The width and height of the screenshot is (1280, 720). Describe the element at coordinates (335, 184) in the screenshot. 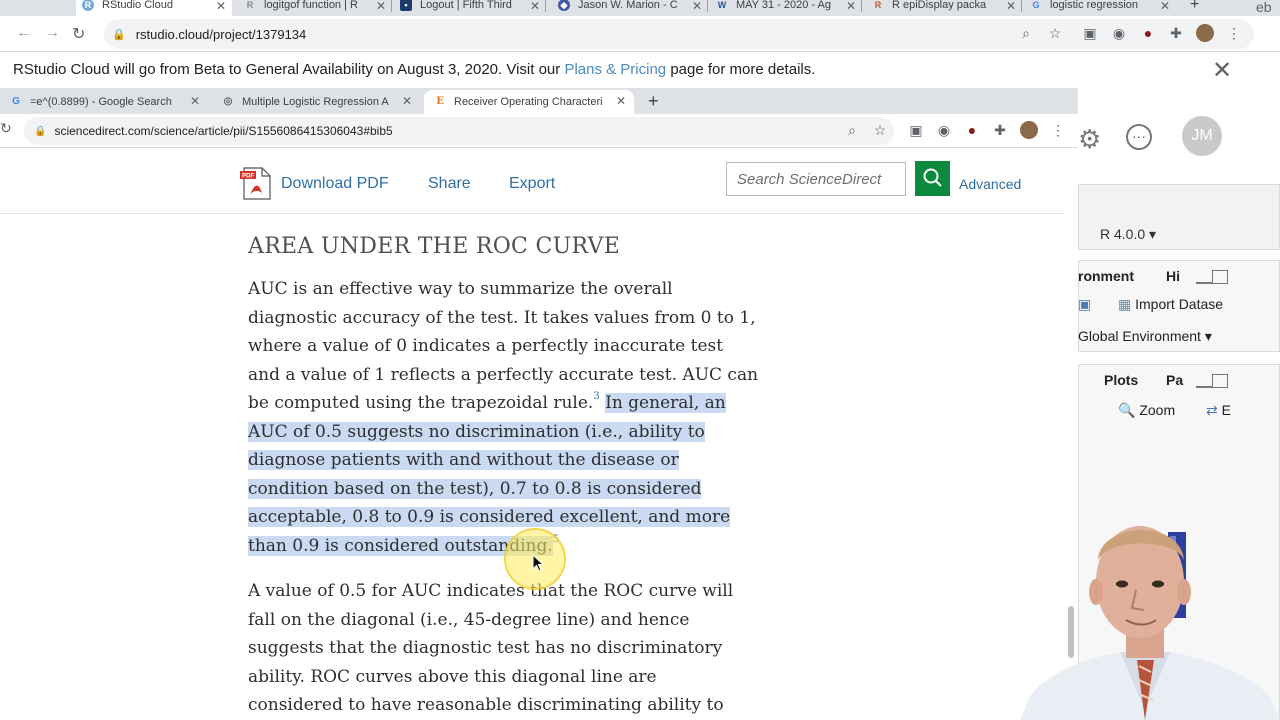

I see `download-pdf-link: Download PDF` at that location.